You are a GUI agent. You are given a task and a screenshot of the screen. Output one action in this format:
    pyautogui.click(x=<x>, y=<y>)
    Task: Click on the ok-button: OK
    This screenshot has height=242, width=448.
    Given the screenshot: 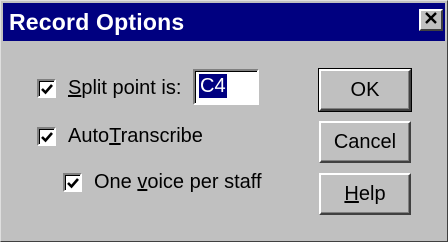 What is the action you would take?
    pyautogui.click(x=365, y=90)
    